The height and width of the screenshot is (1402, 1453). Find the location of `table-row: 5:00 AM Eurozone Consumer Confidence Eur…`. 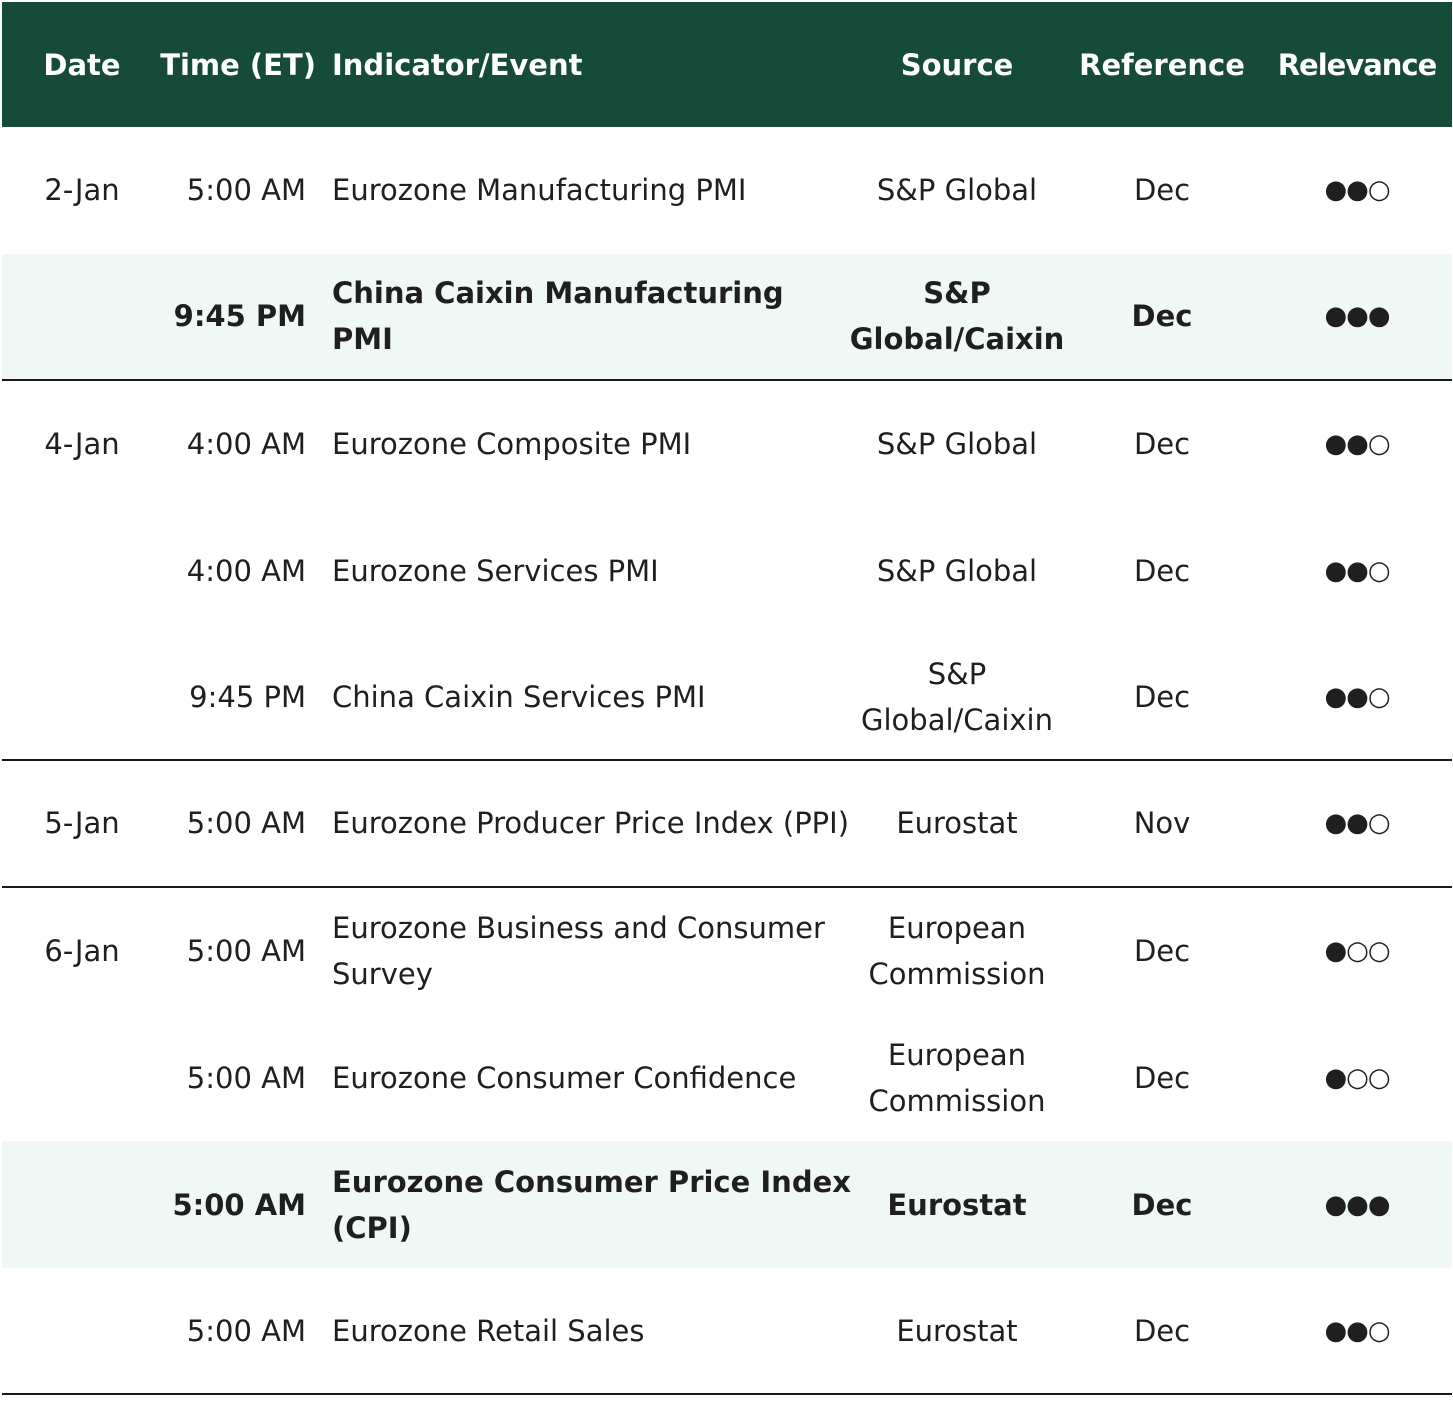

table-row: 5:00 AM Eurozone Consumer Confidence Eur… is located at coordinates (727, 1078).